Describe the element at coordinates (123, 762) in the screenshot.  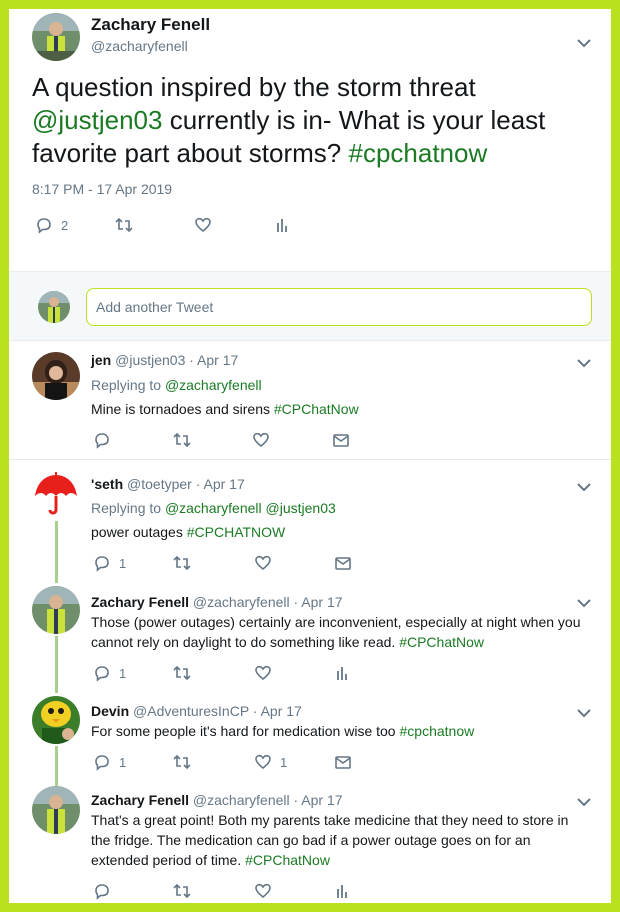
I see `reply-count: 1` at that location.